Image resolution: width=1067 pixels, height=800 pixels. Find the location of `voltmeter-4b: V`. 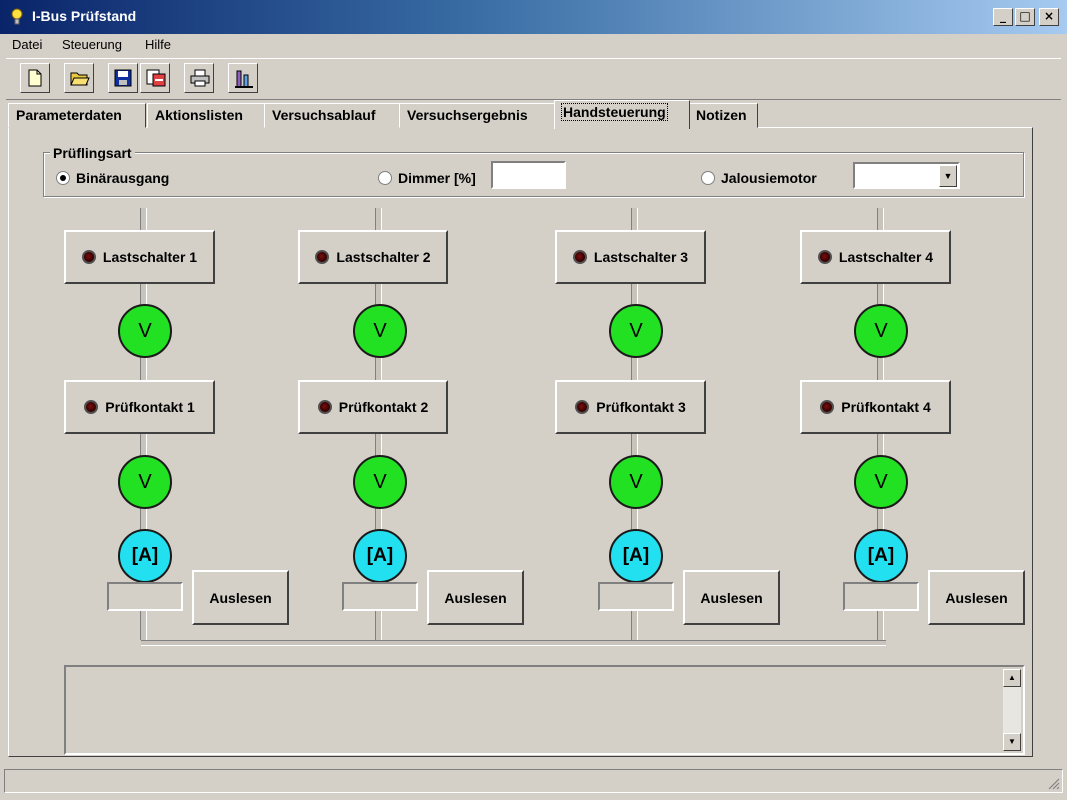

voltmeter-4b: V is located at coordinates (881, 482).